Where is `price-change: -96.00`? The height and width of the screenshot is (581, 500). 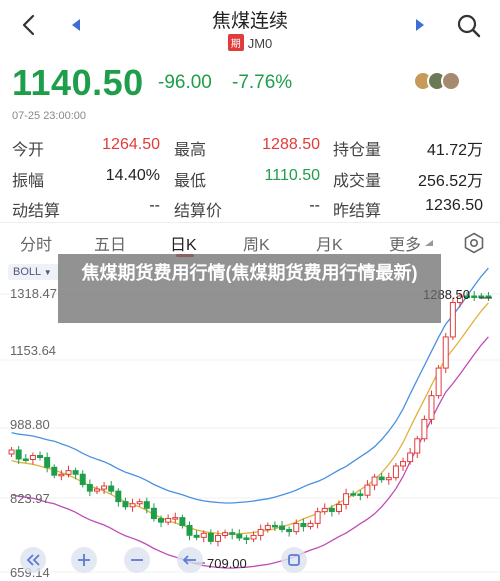
price-change: -96.00 is located at coordinates (185, 82).